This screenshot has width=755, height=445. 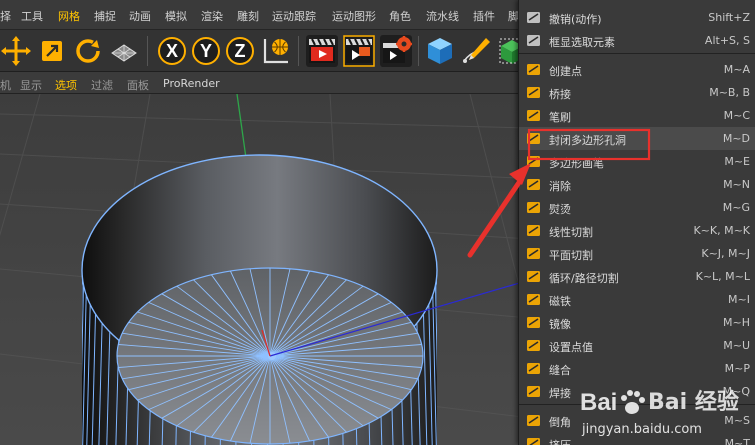 What do you see at coordinates (534, 69) in the screenshot?
I see `create-point-icon` at bounding box center [534, 69].